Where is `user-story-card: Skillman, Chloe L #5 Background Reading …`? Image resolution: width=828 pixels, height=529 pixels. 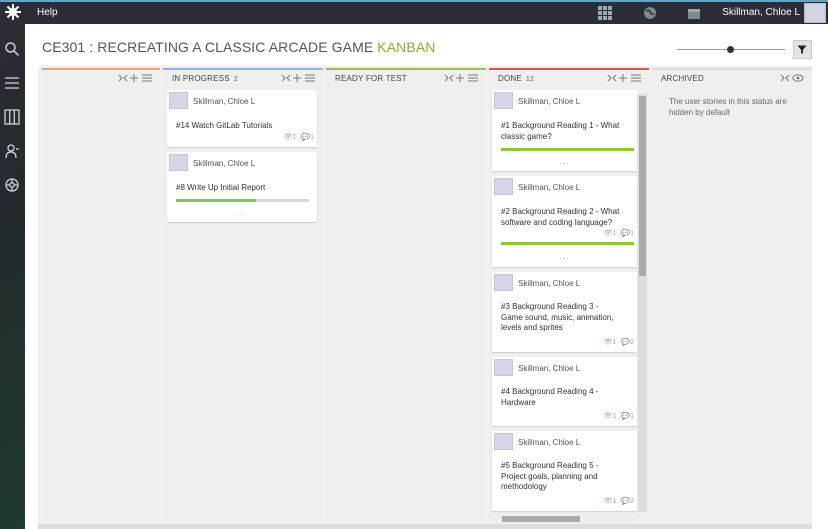
user-story-card: Skillman, Chloe L #5 Background Reading … is located at coordinates (564, 471).